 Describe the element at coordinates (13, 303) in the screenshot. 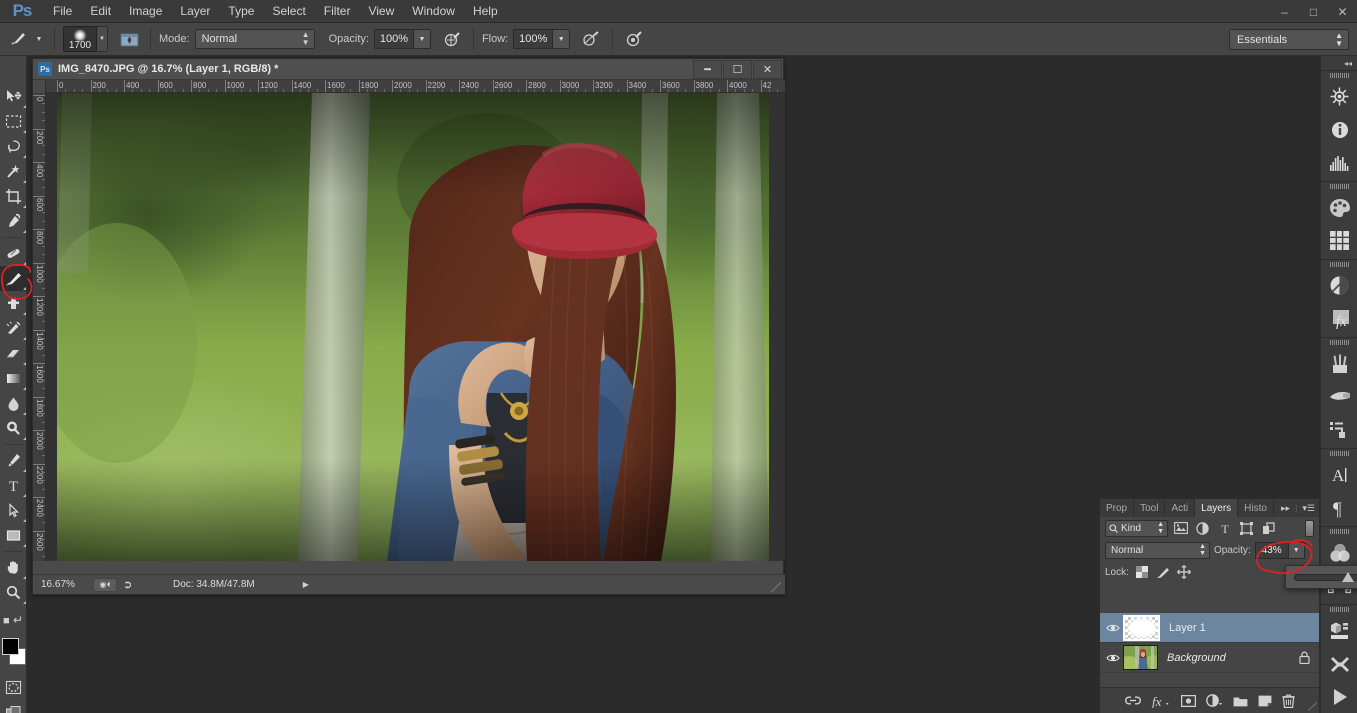

I see `clone-stamp-tool` at that location.